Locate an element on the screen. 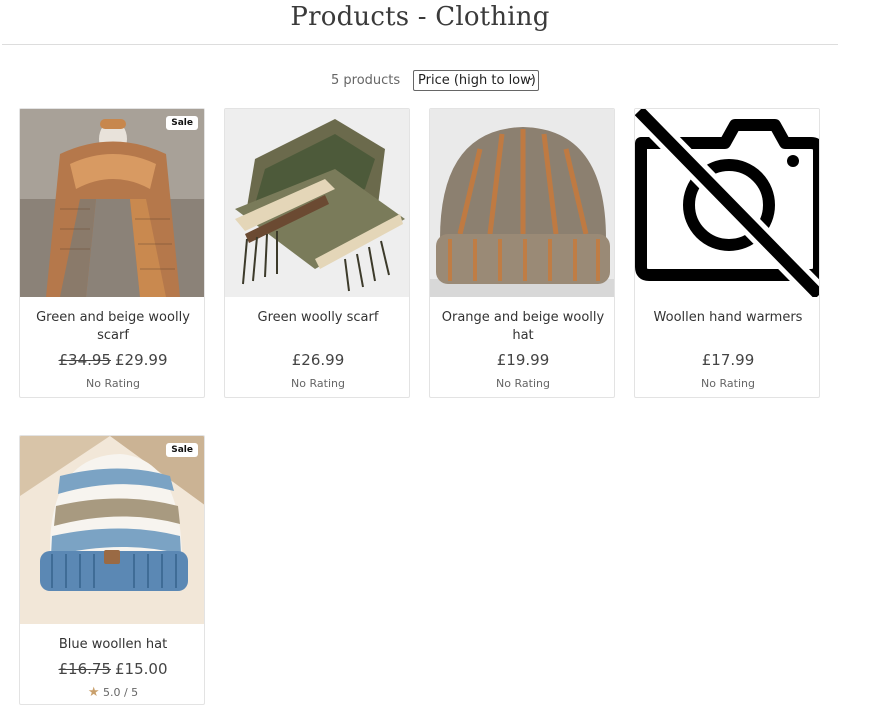 The width and height of the screenshot is (870, 705). product-price: £34.95 £29.99 is located at coordinates (112, 360).